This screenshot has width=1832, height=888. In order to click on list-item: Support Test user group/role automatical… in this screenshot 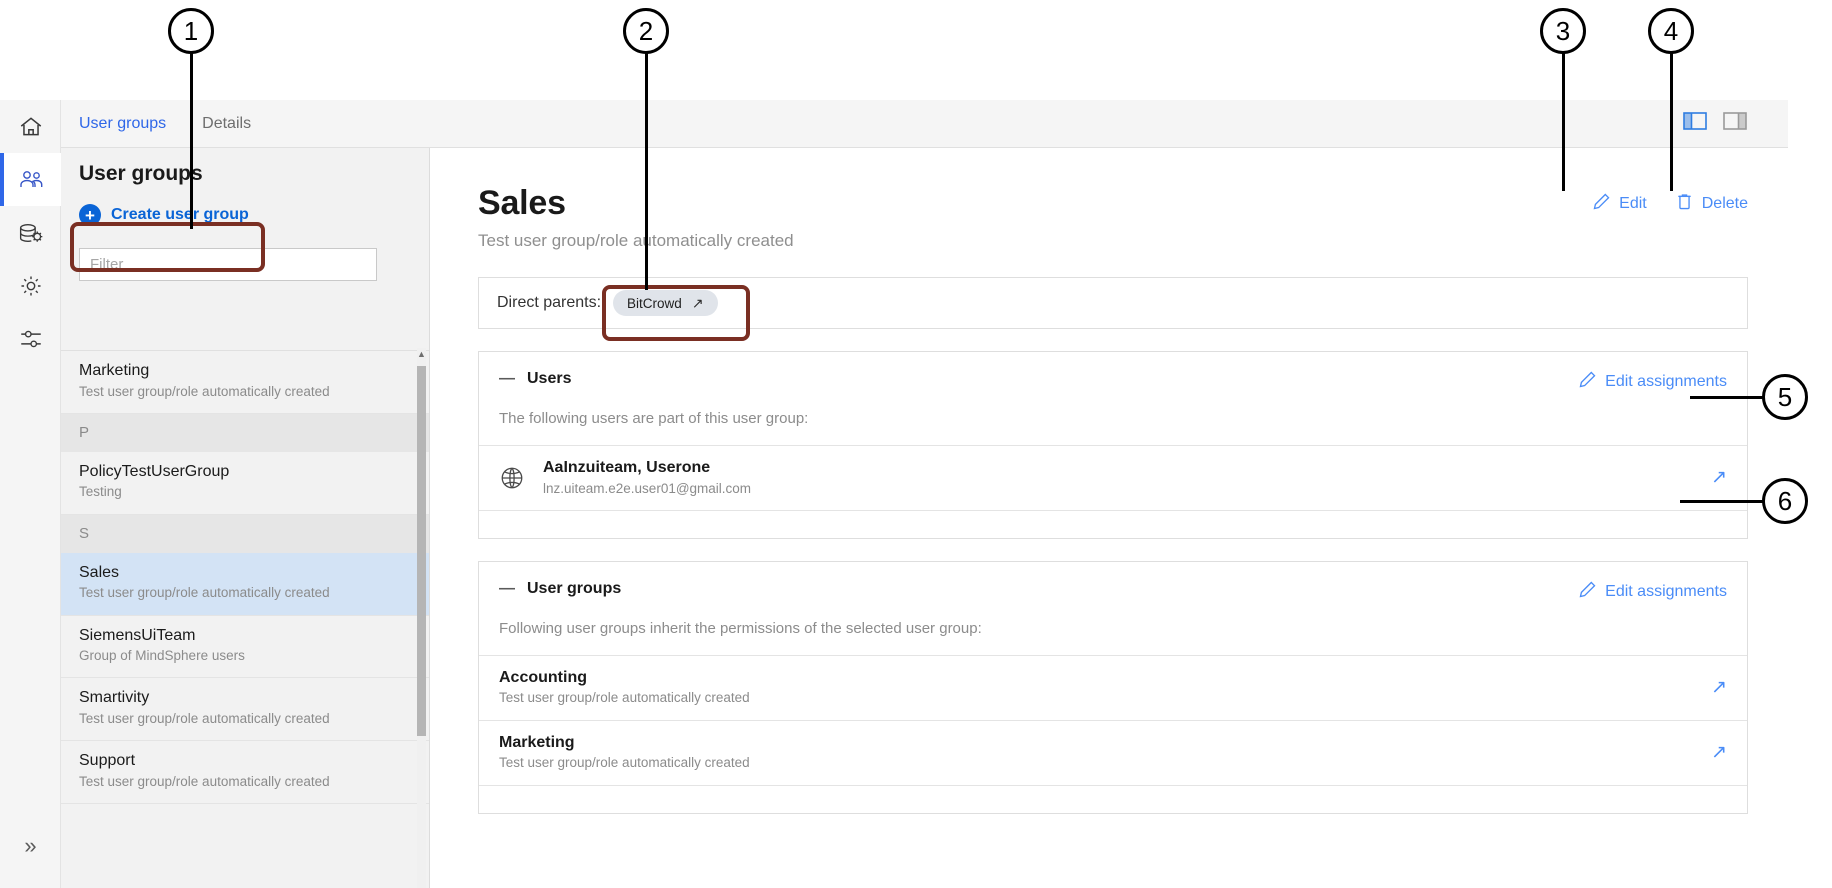, I will do `click(245, 773)`.